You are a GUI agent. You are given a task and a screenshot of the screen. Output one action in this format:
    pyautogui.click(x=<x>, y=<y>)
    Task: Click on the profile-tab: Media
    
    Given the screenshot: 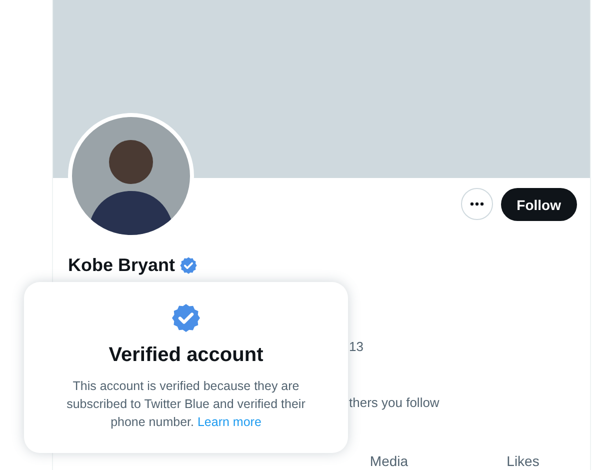 What is the action you would take?
    pyautogui.click(x=389, y=458)
    